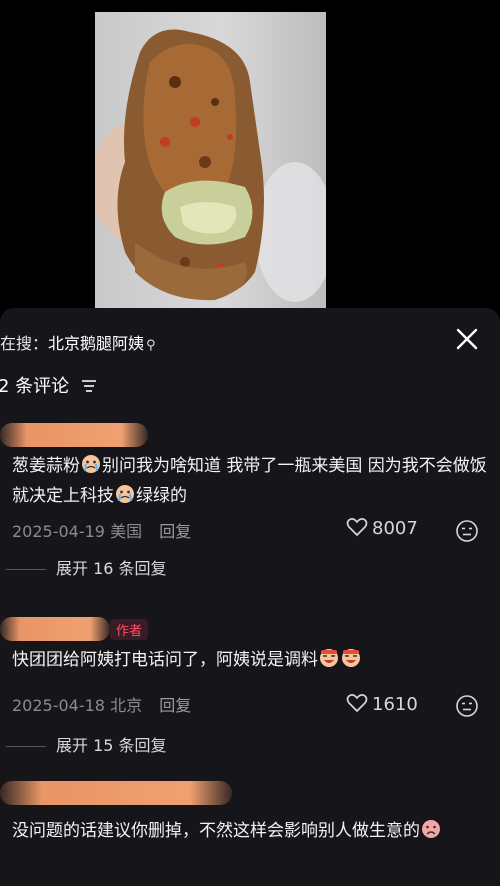 This screenshot has width=500, height=886. What do you see at coordinates (58, 705) in the screenshot?
I see `comment-date: 2025-04-18` at bounding box center [58, 705].